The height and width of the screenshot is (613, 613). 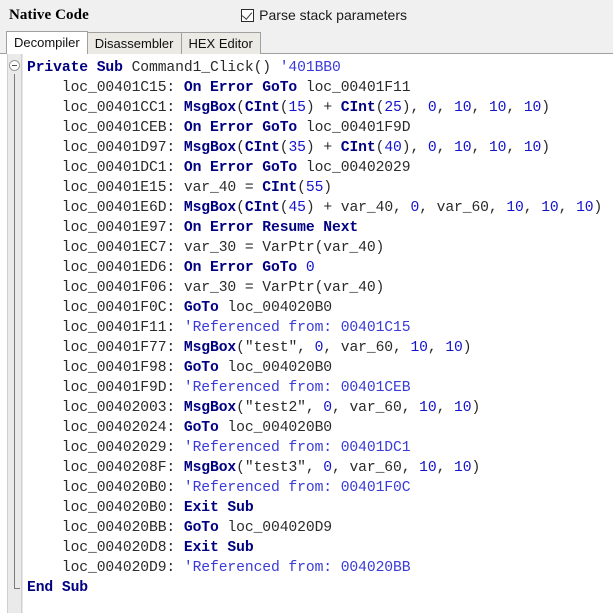 What do you see at coordinates (218, 548) in the screenshot?
I see `code-token-kw: Exit Sub` at bounding box center [218, 548].